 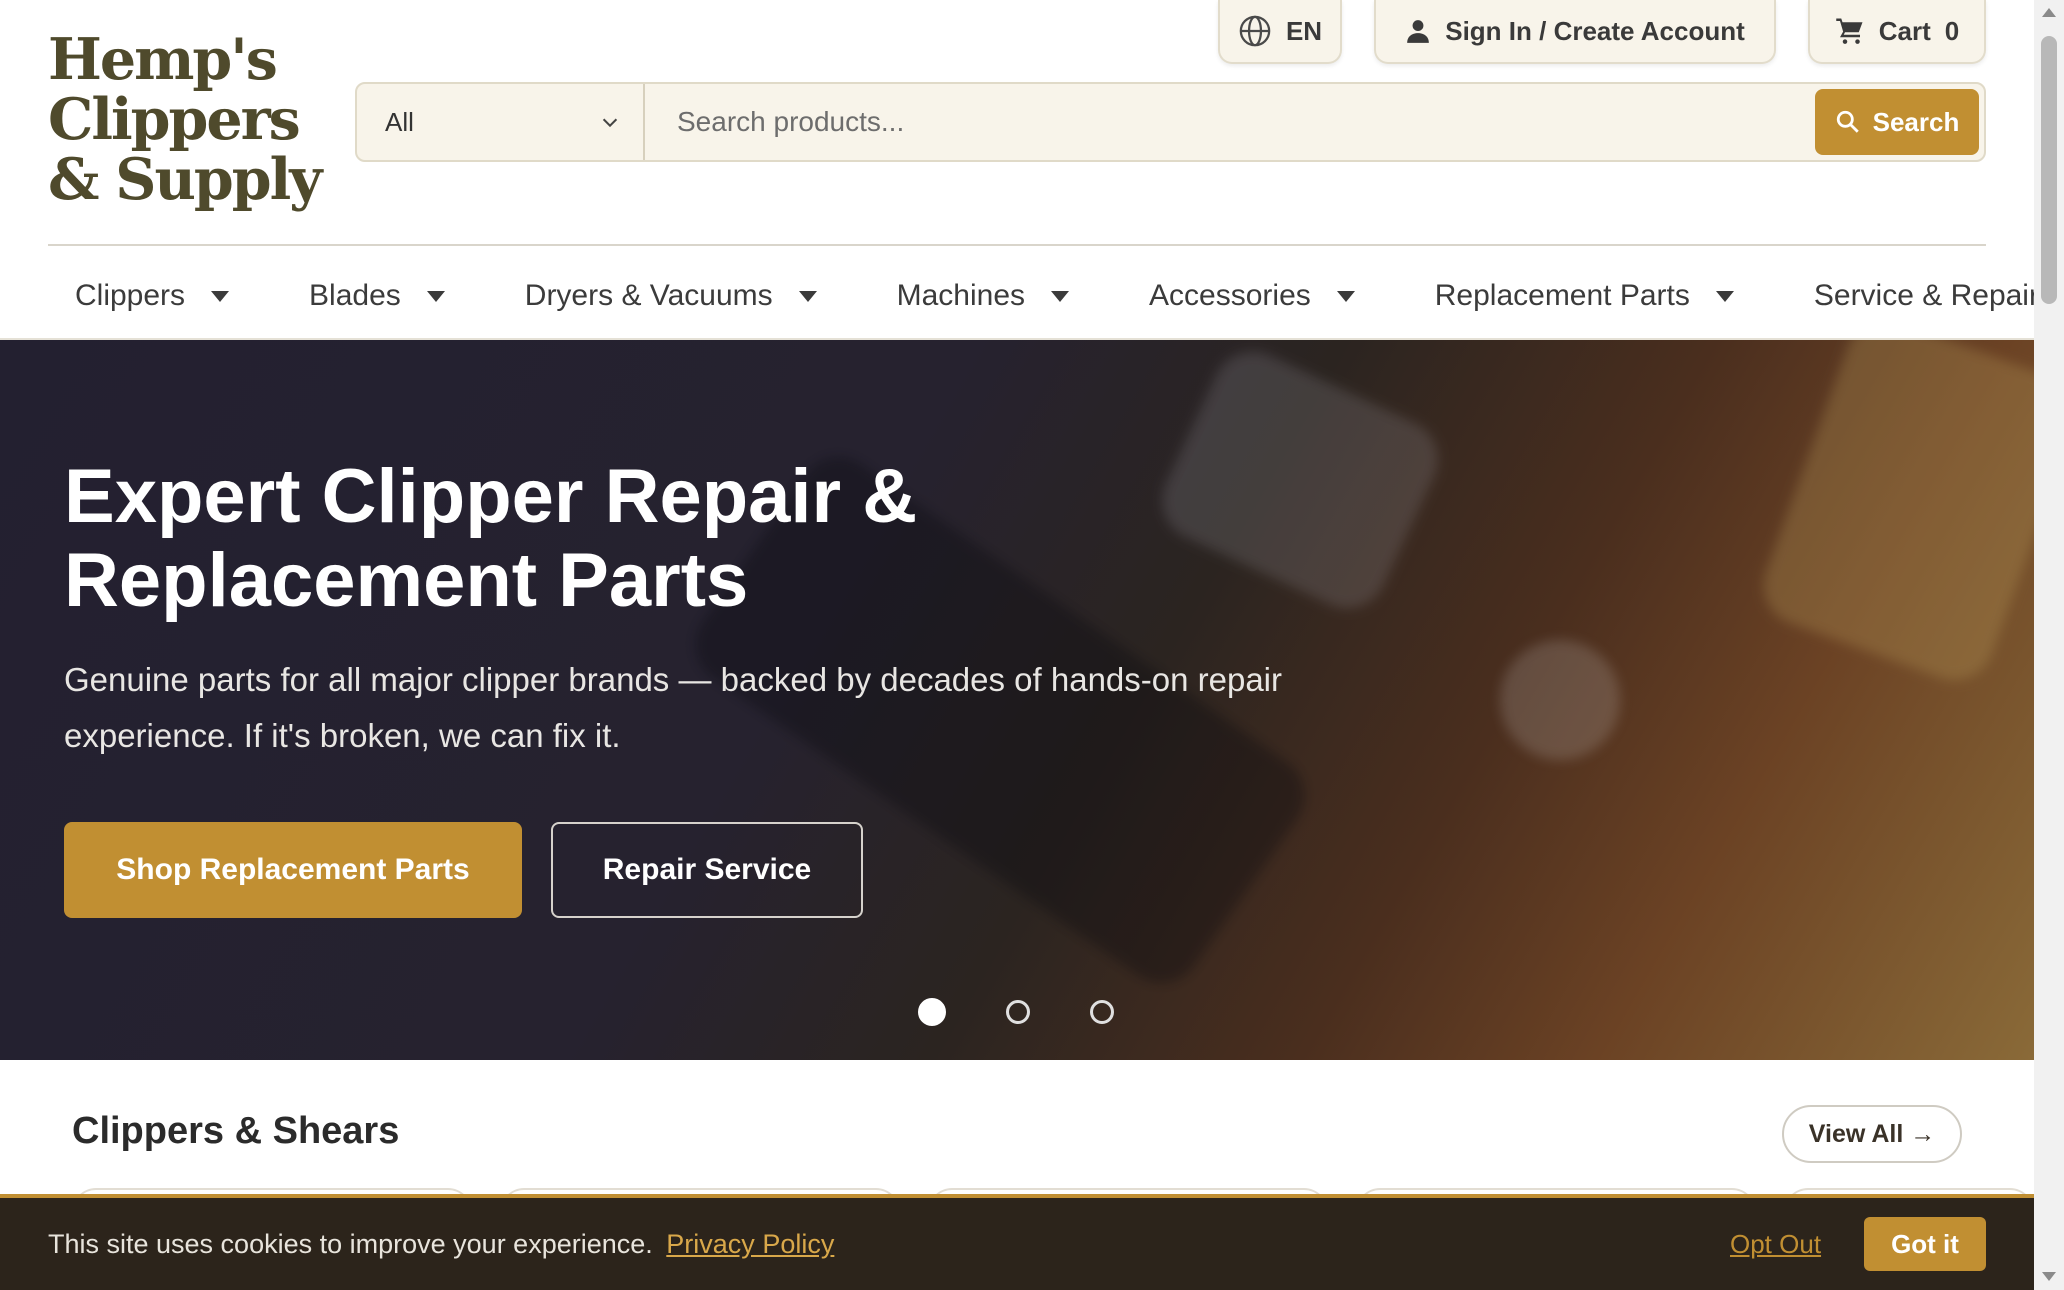 I want to click on nav-label: Machines, so click(x=961, y=295).